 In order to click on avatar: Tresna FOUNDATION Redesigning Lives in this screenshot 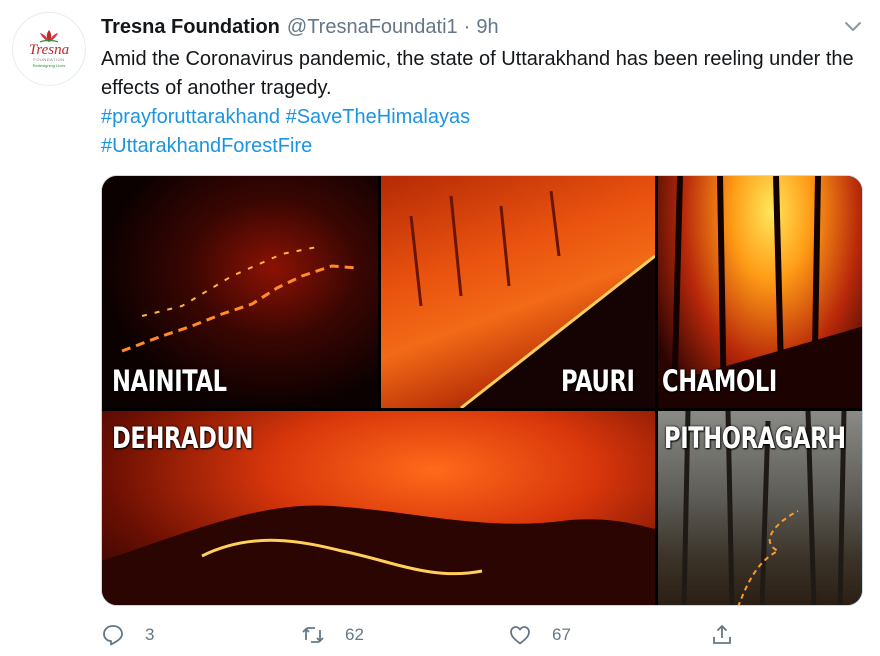, I will do `click(49, 49)`.